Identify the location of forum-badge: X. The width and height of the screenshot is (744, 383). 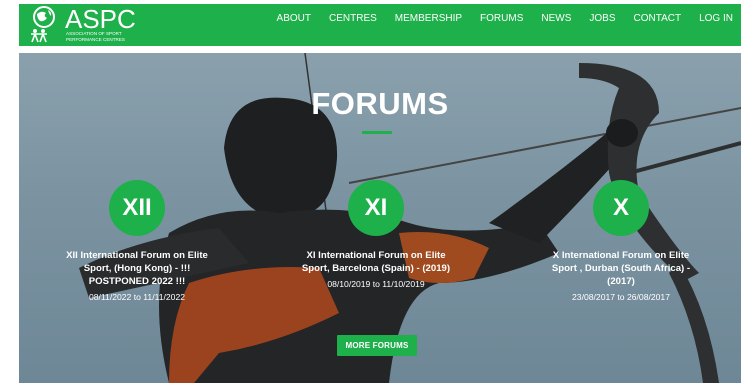
(621, 208).